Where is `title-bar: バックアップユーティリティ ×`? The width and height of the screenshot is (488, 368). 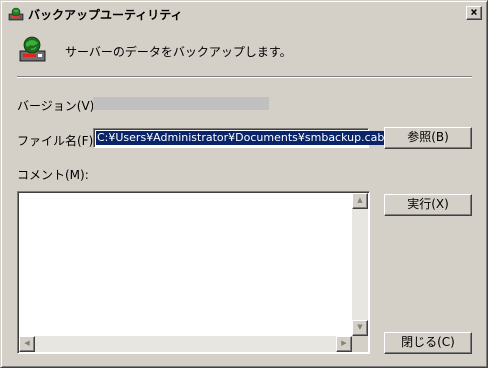
title-bar: バックアップユーティリティ × is located at coordinates (244, 14).